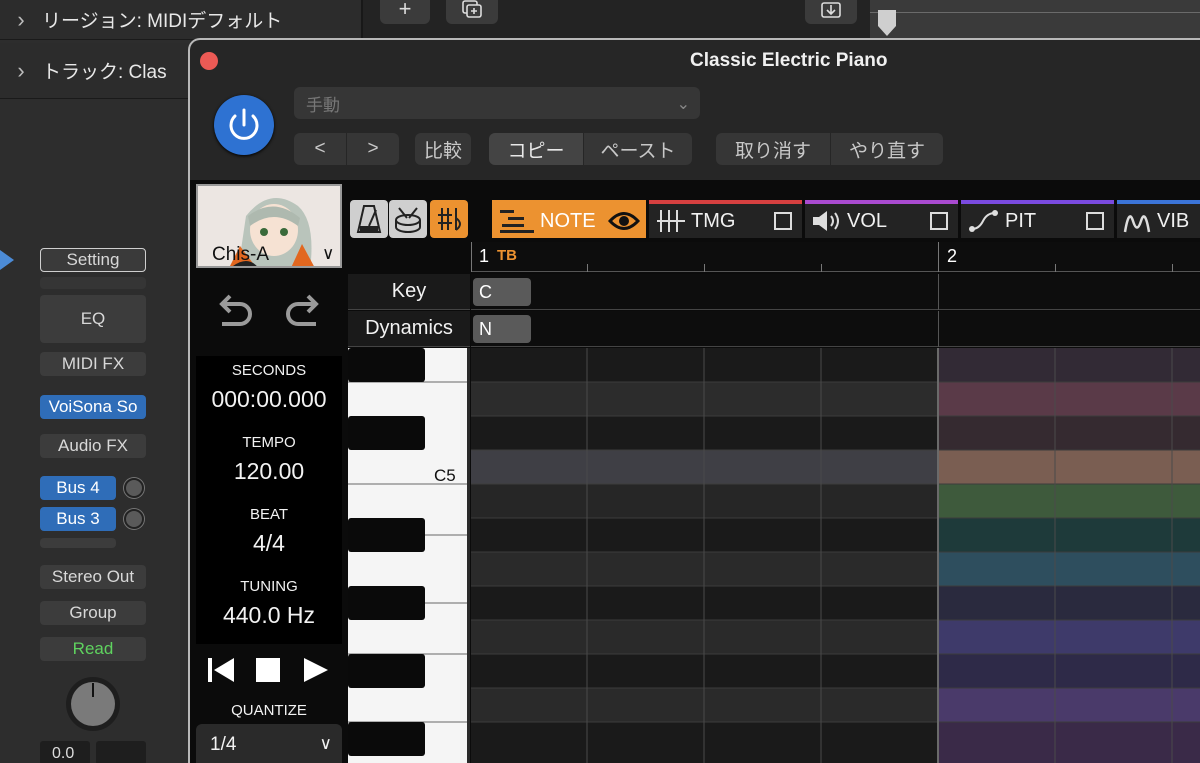  Describe the element at coordinates (93, 613) in the screenshot. I see `group-button: Group` at that location.